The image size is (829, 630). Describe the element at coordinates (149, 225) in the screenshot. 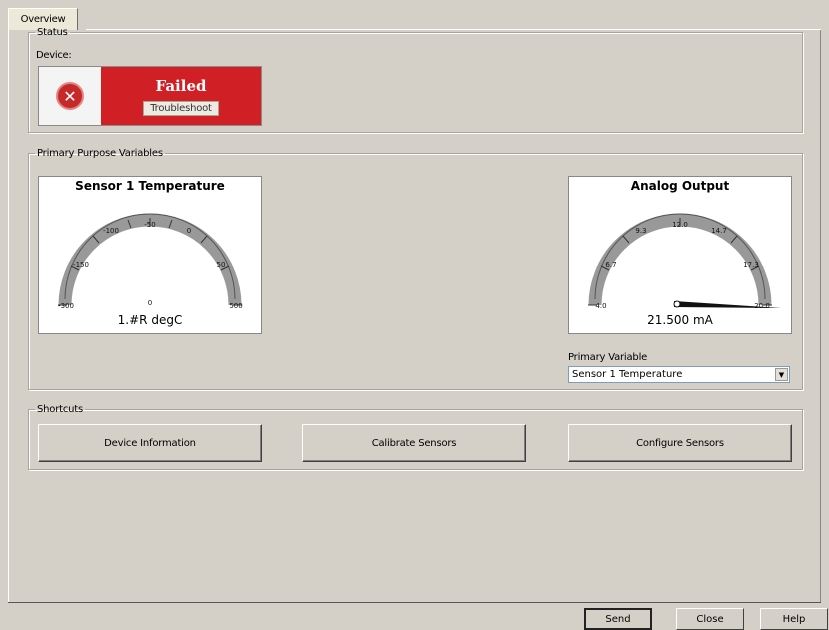

I see `temperature-tick-label: -50` at that location.